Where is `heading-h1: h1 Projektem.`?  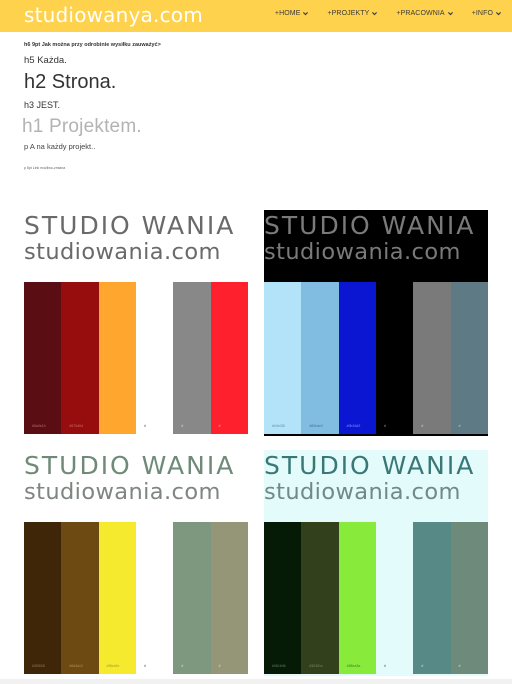 heading-h1: h1 Projektem. is located at coordinates (82, 126).